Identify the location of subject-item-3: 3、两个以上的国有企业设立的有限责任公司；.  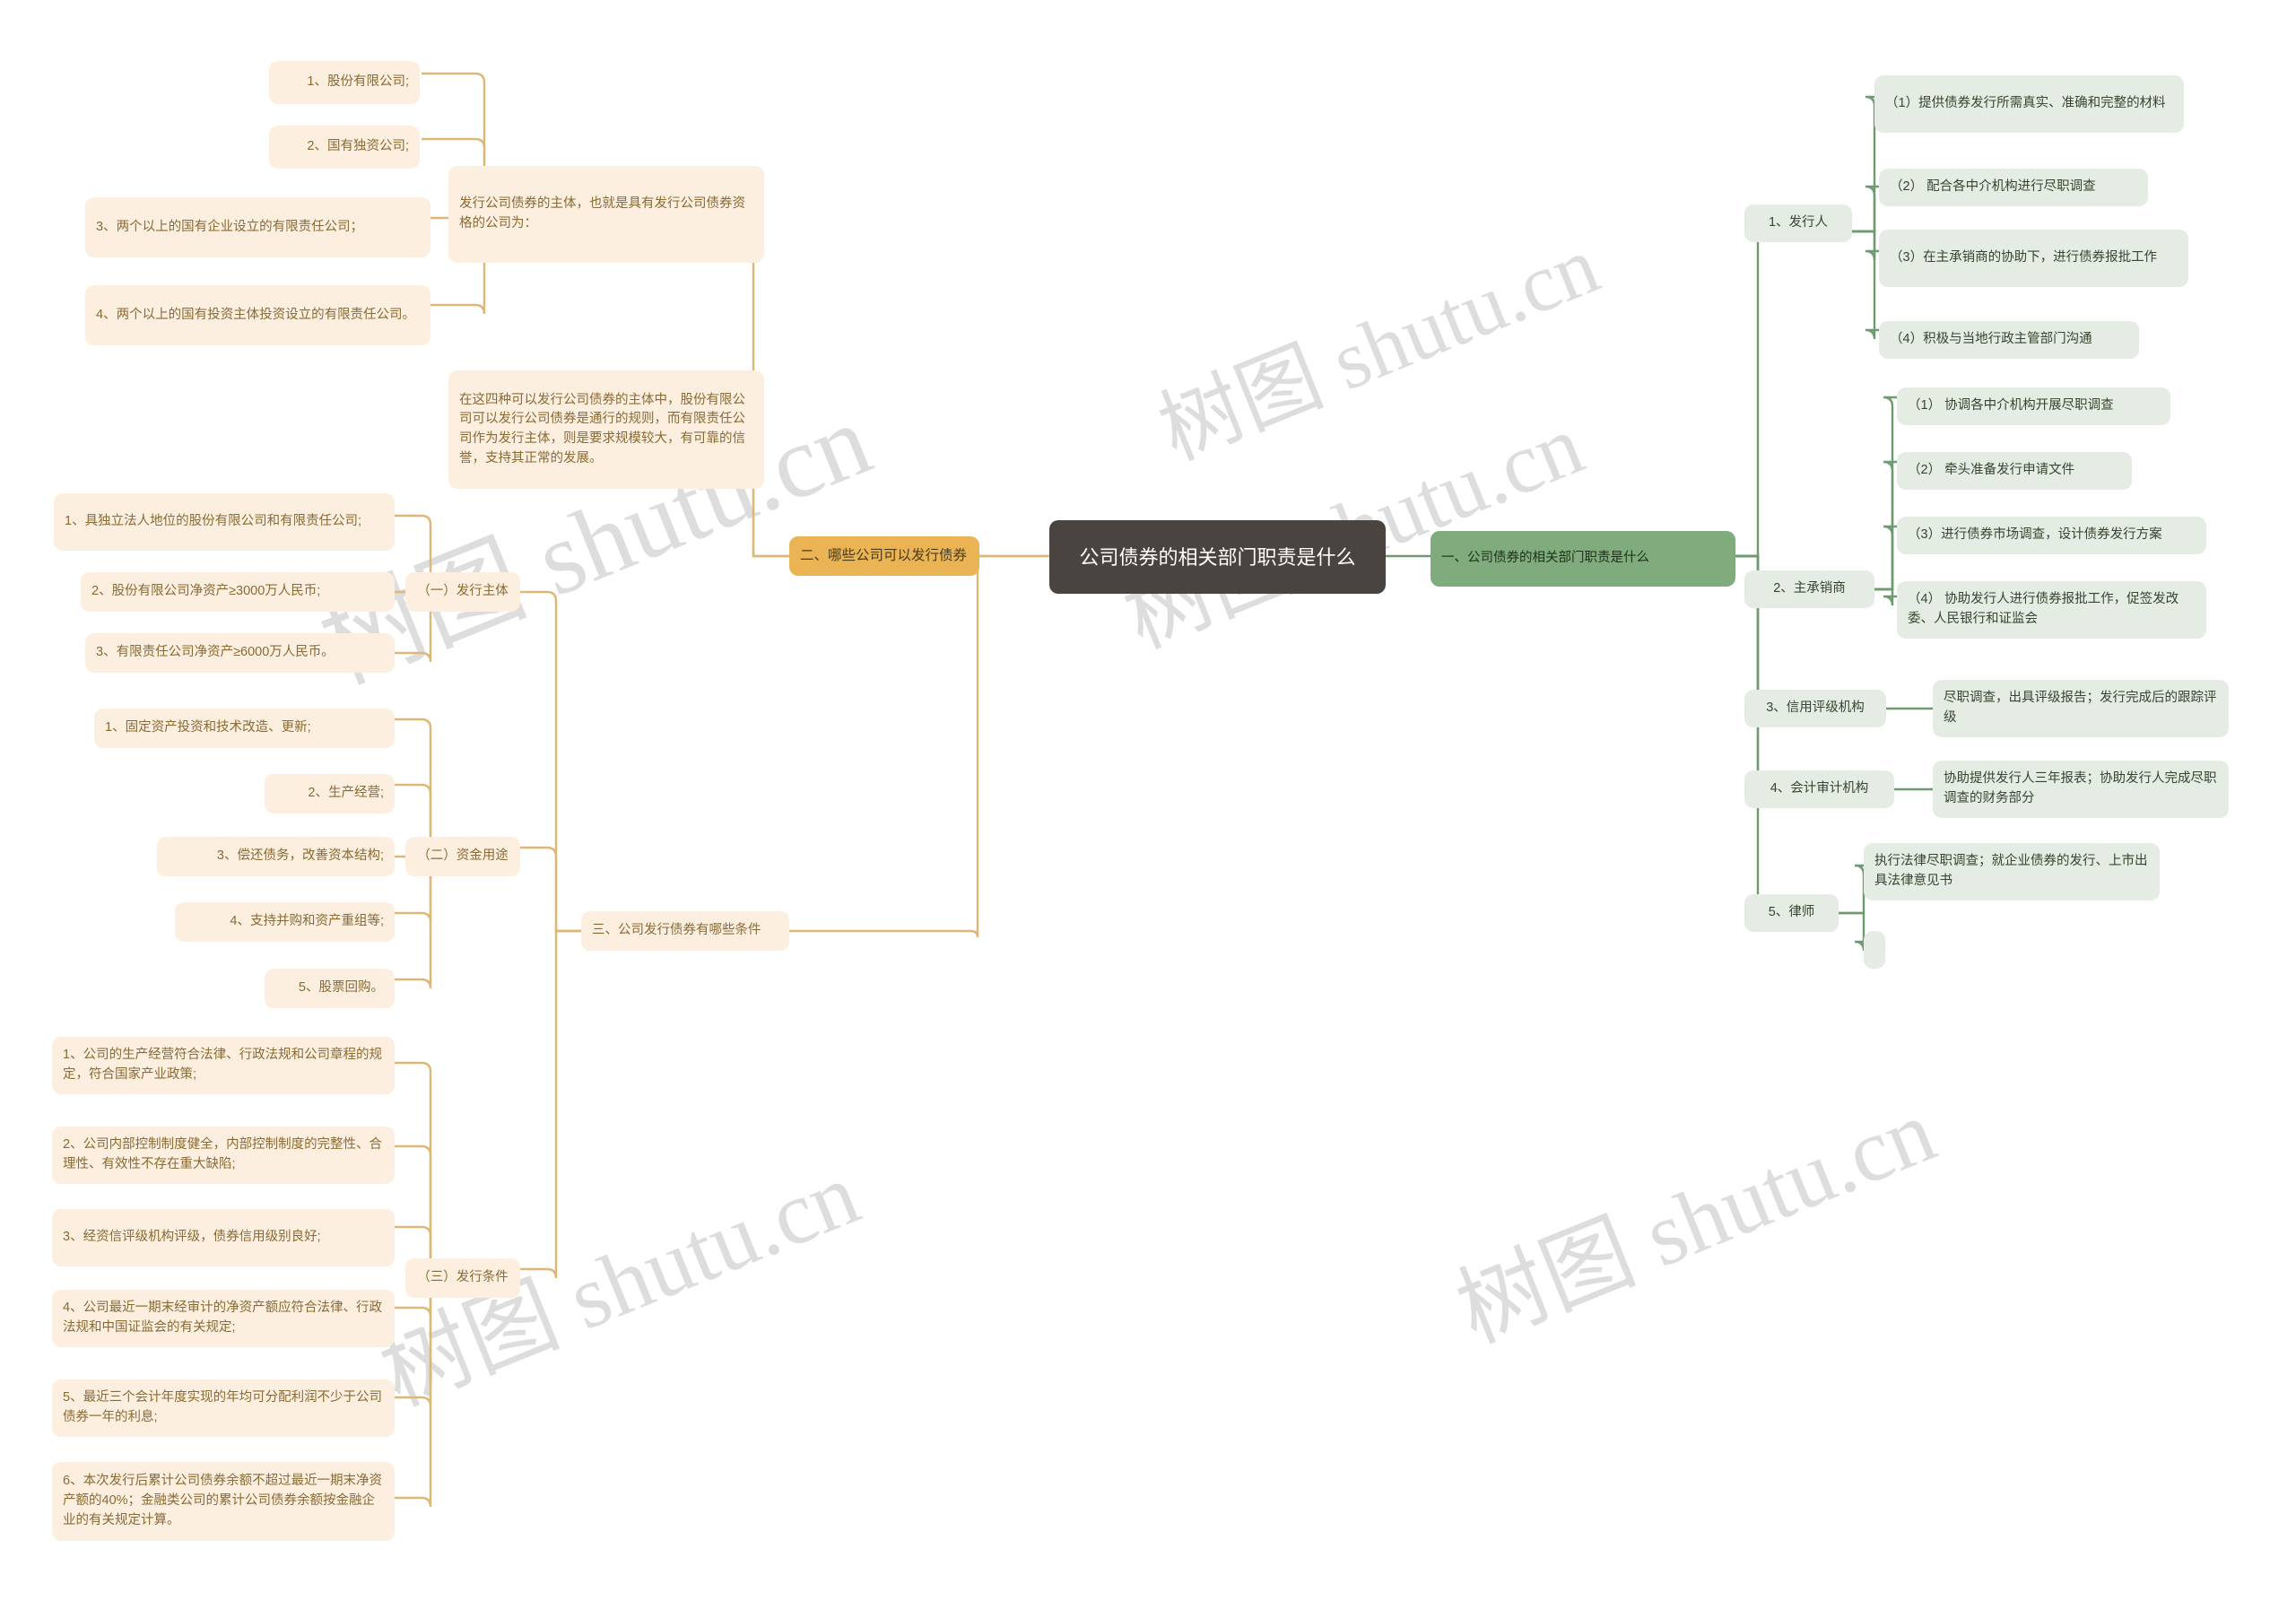
(257, 227).